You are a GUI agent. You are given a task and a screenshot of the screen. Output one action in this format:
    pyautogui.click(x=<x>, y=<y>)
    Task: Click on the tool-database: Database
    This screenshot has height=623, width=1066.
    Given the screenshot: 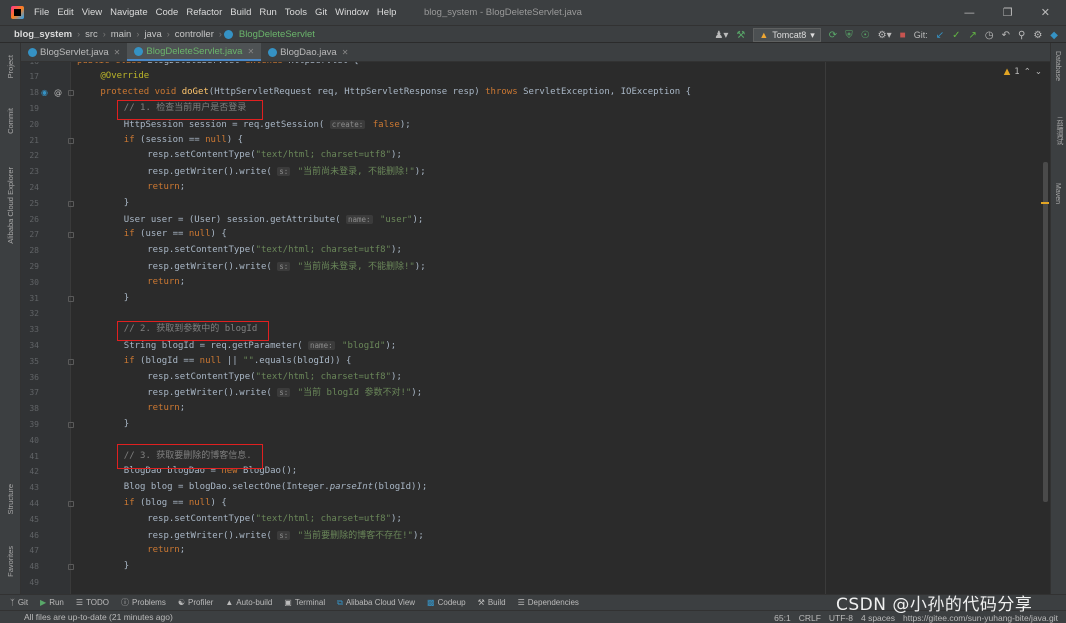 What is the action you would take?
    pyautogui.click(x=1057, y=66)
    